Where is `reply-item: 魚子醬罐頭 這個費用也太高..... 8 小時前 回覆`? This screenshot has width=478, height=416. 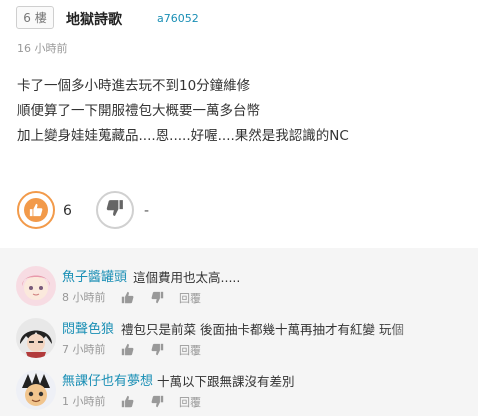
reply-item: 魚子醬罐頭 這個費用也太高..... 8 小時前 回覆 is located at coordinates (239, 289).